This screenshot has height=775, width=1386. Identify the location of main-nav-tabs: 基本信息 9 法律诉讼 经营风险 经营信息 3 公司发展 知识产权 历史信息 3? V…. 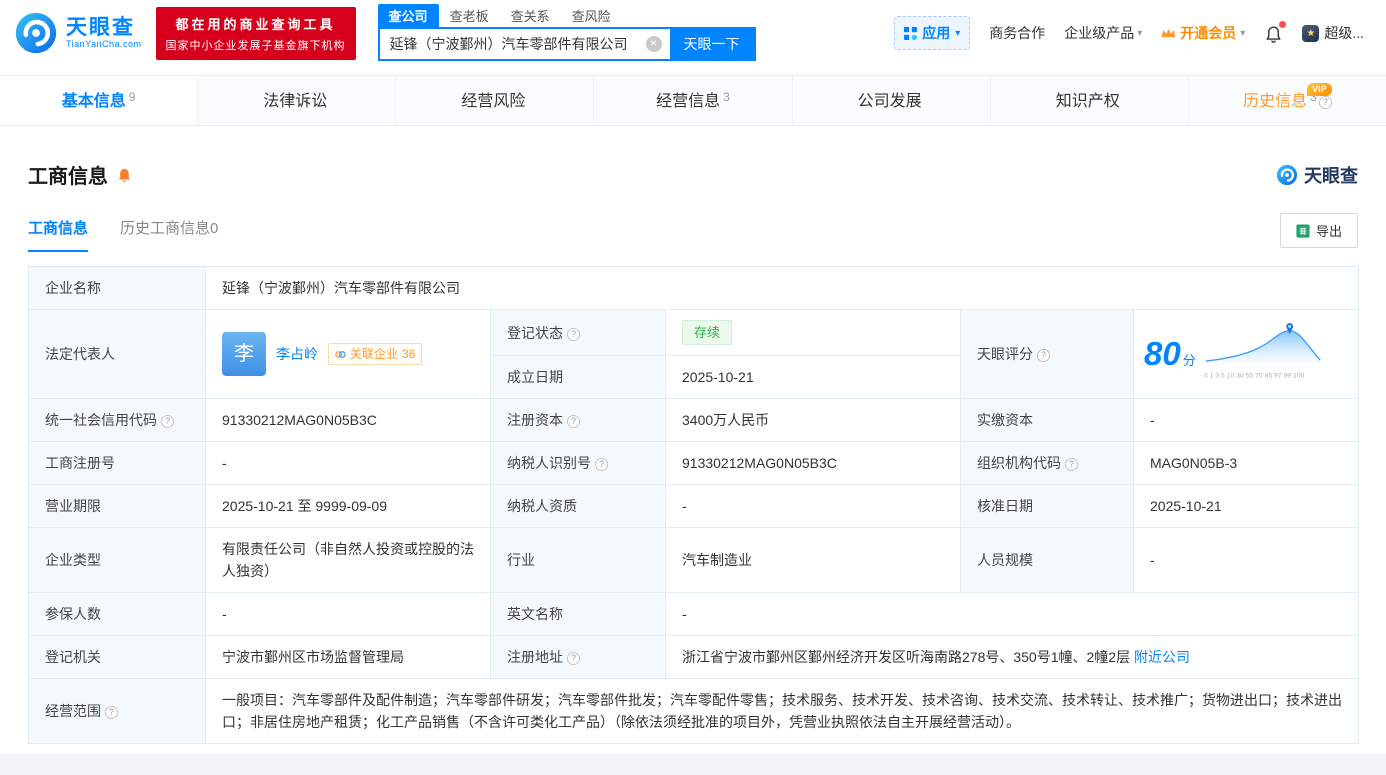
(693, 100).